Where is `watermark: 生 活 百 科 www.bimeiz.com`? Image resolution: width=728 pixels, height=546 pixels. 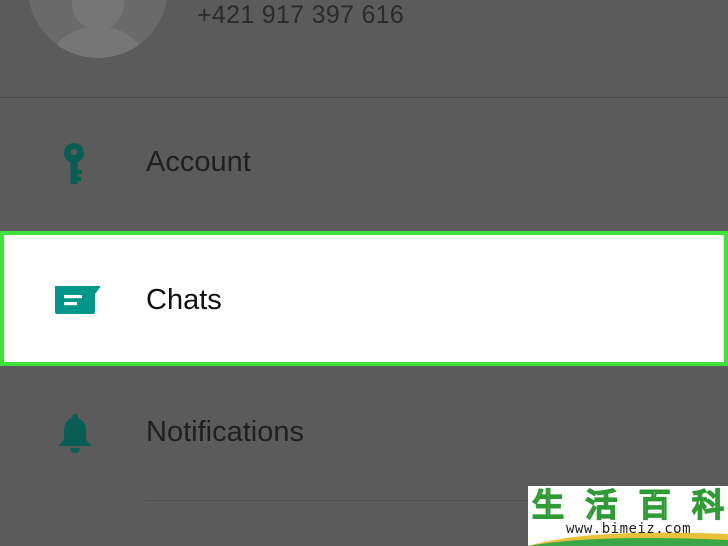 watermark: 生 活 百 科 www.bimeiz.com is located at coordinates (628, 516).